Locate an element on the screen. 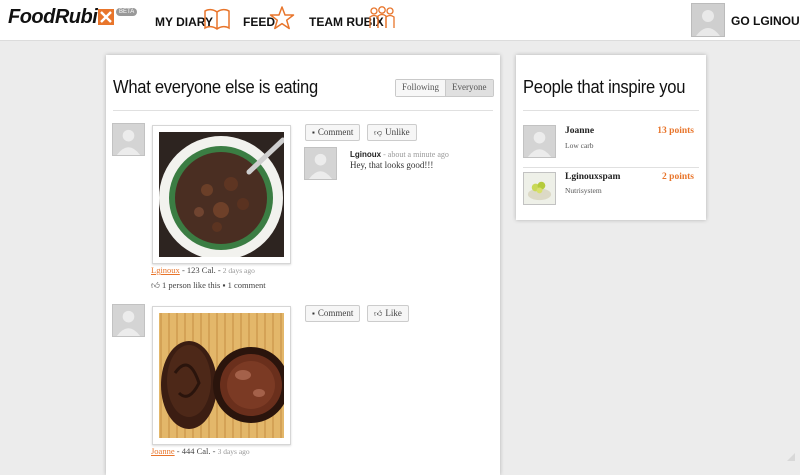 The image size is (800, 475). user-menu: GO LGINOUX▾ is located at coordinates (765, 21).